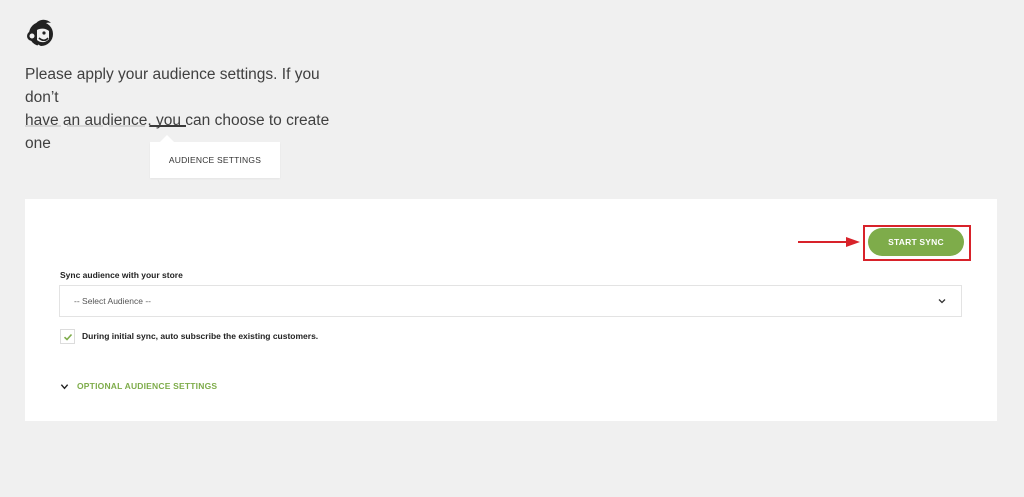 Image resolution: width=1024 pixels, height=497 pixels. What do you see at coordinates (829, 242) in the screenshot?
I see `red-arrow-icon` at bounding box center [829, 242].